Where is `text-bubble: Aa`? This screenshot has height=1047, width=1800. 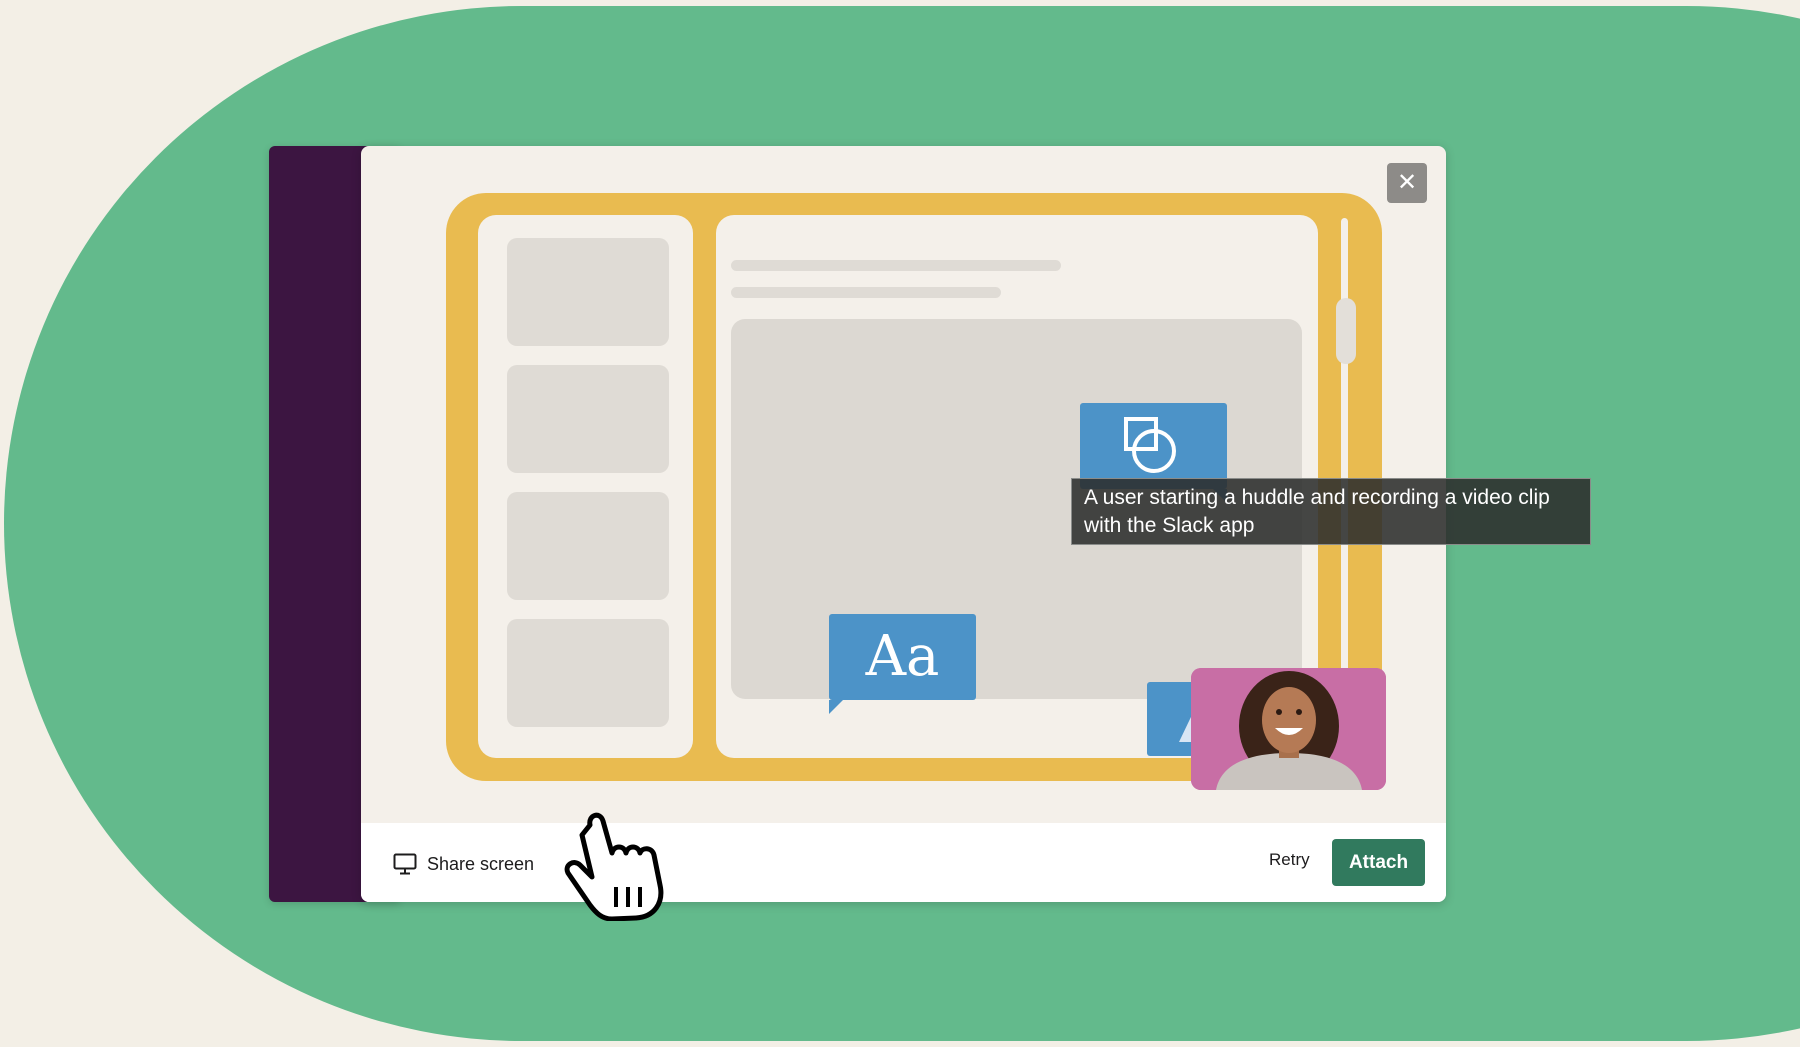 text-bubble: Aa is located at coordinates (902, 664).